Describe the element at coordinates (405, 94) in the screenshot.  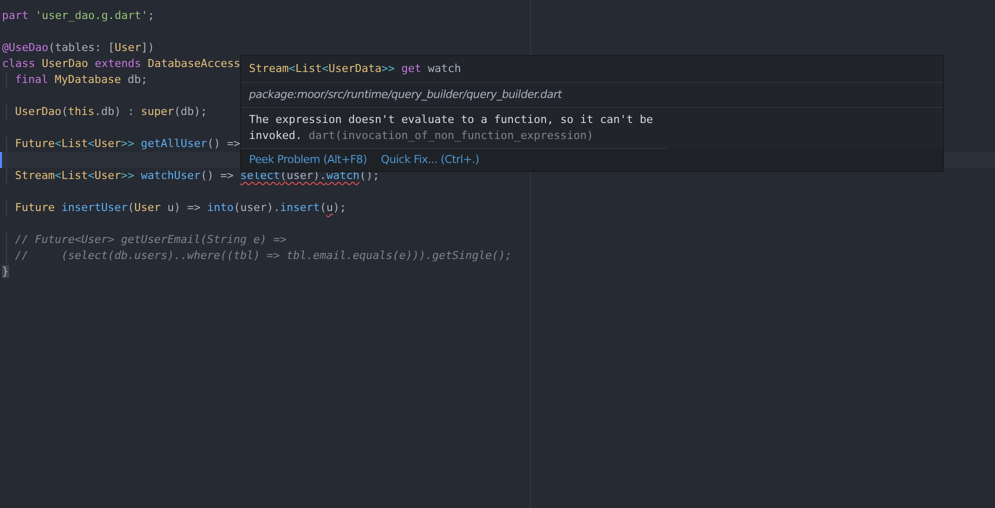
I see `source-path: package:moor/src/runtime/query_builder/query_builder.dart` at that location.